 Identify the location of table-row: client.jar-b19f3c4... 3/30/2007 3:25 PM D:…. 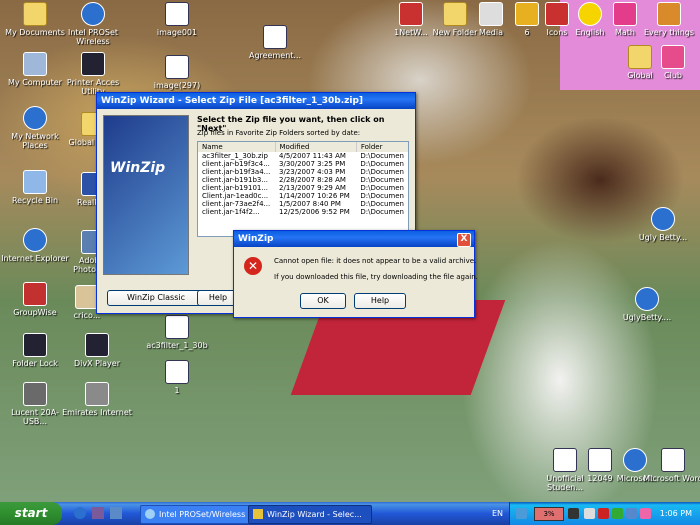
(303, 164).